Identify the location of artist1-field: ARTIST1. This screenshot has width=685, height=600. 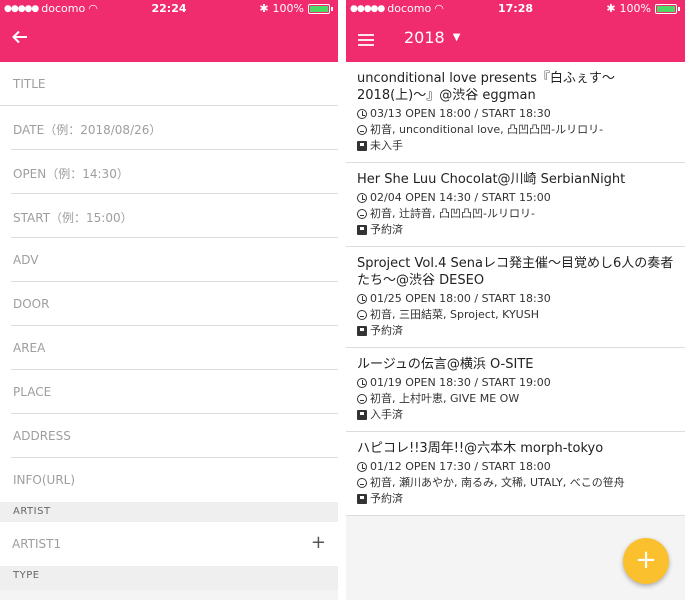
(36, 544).